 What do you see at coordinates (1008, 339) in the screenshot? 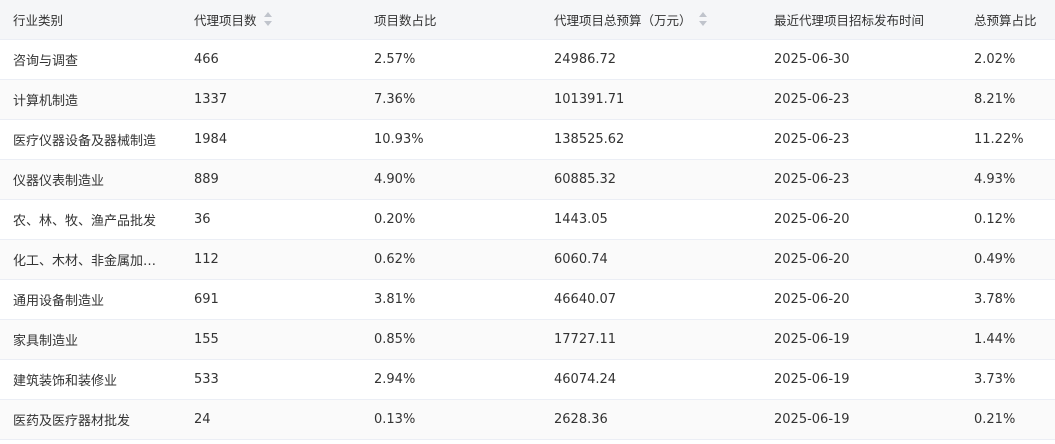
I see `cell-budget-share: 1.44%` at bounding box center [1008, 339].